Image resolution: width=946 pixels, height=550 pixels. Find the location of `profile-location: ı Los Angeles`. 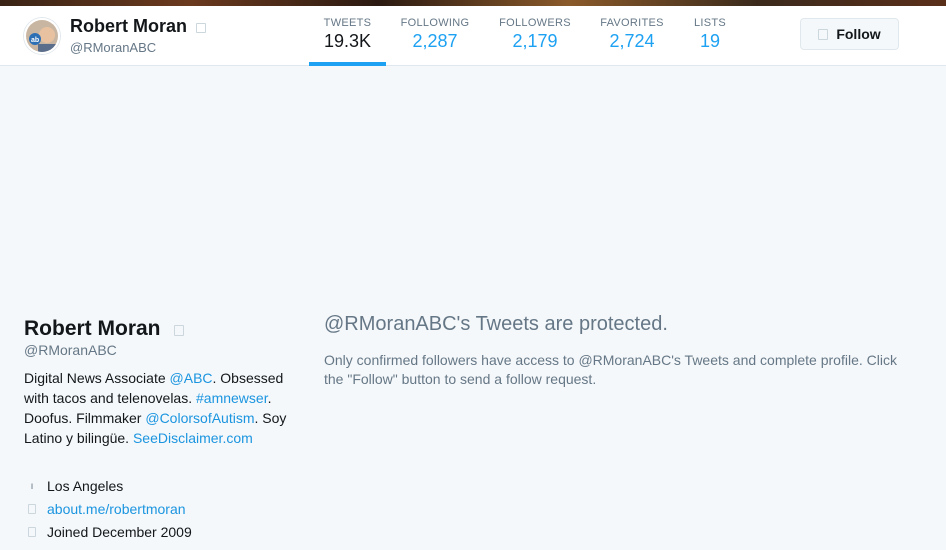

profile-location: ı Los Angeles is located at coordinates (74, 486).